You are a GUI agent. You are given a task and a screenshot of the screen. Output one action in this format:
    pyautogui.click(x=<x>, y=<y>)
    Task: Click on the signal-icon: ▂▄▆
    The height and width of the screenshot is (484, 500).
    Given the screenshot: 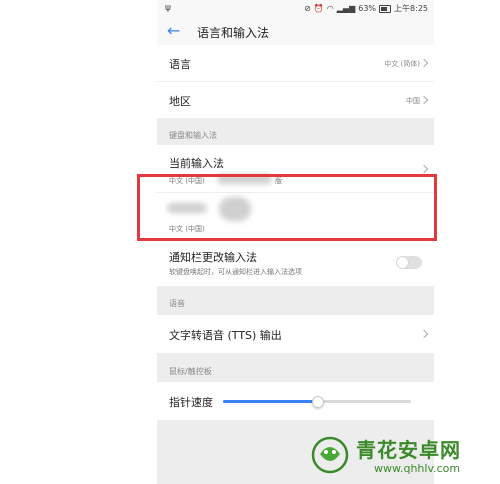 What is the action you would take?
    pyautogui.click(x=346, y=8)
    